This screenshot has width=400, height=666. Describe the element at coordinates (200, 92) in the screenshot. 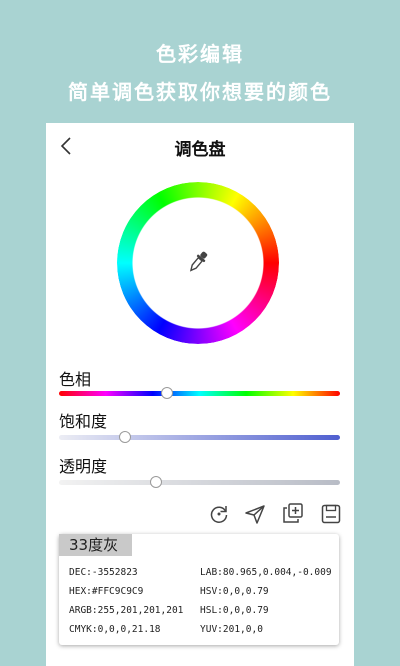

I see `promo-subtitle: 简单调色获取你想要的颜色` at that location.